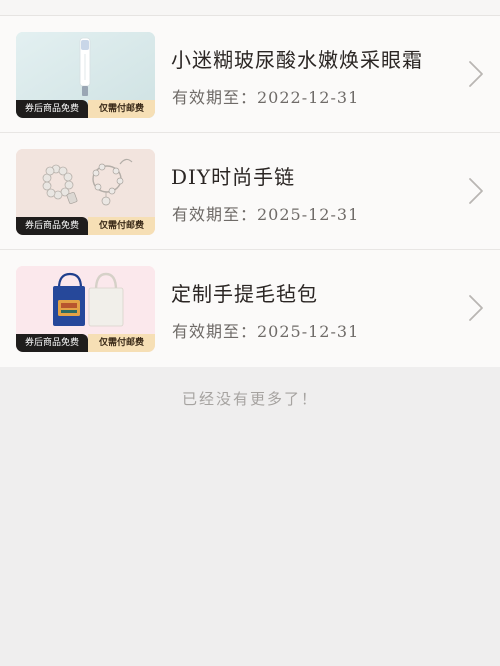 Image resolution: width=500 pixels, height=666 pixels. Describe the element at coordinates (233, 177) in the screenshot. I see `product-title: DIY时尚手链` at that location.